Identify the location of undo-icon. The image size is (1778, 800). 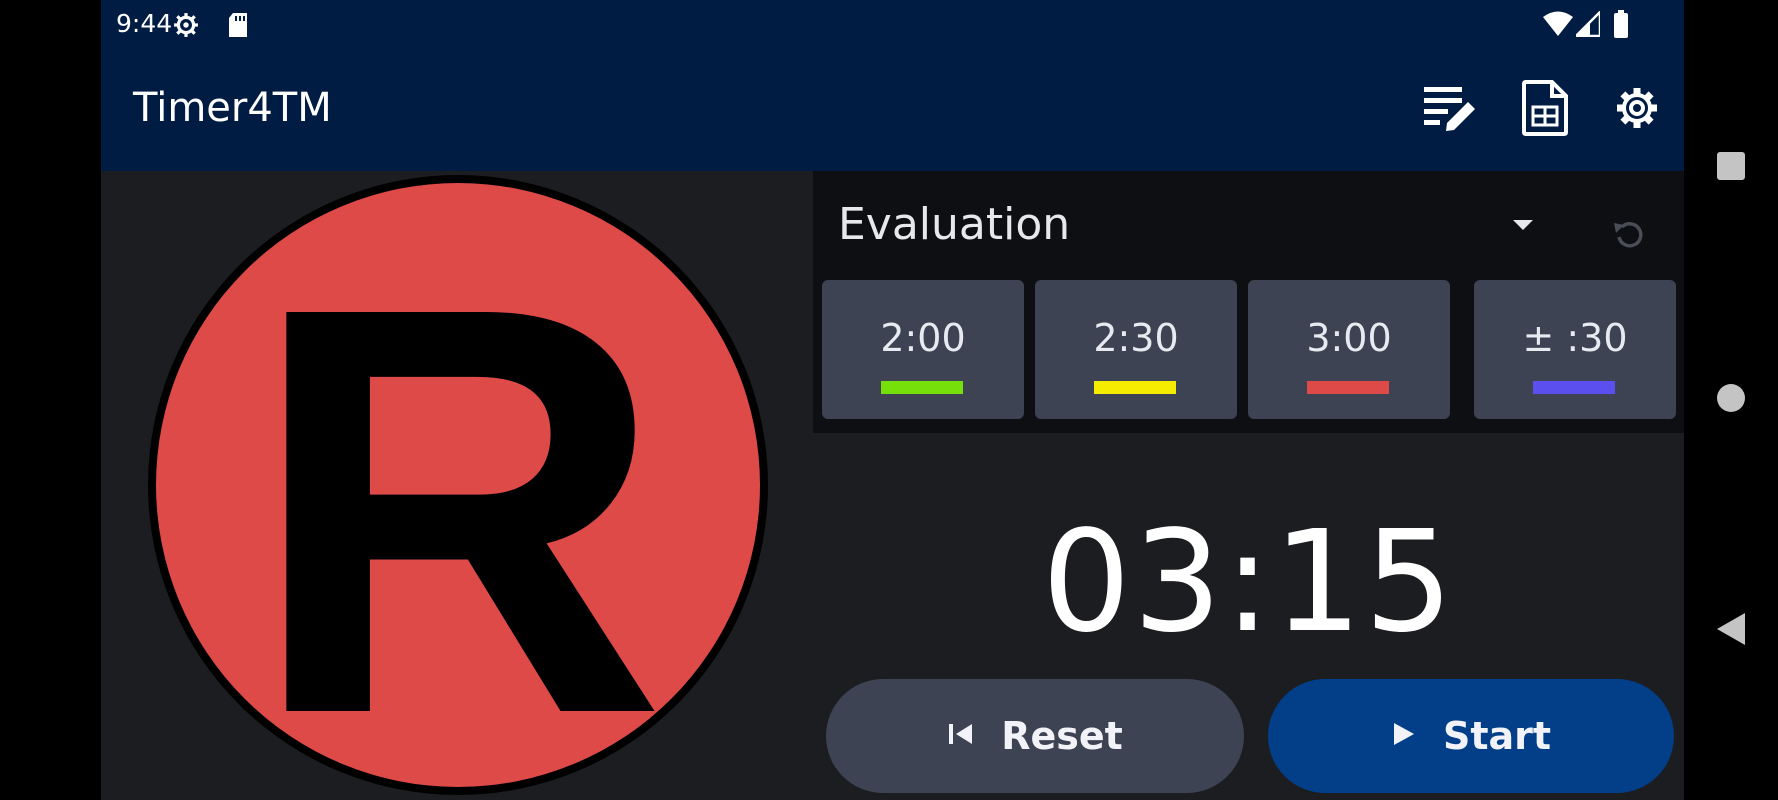
(1628, 243).